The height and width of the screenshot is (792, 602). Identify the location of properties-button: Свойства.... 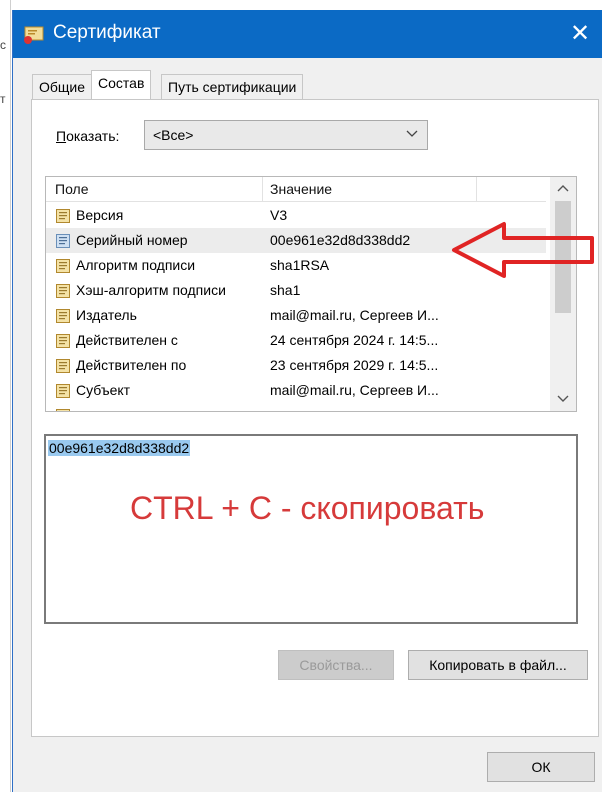
(336, 665).